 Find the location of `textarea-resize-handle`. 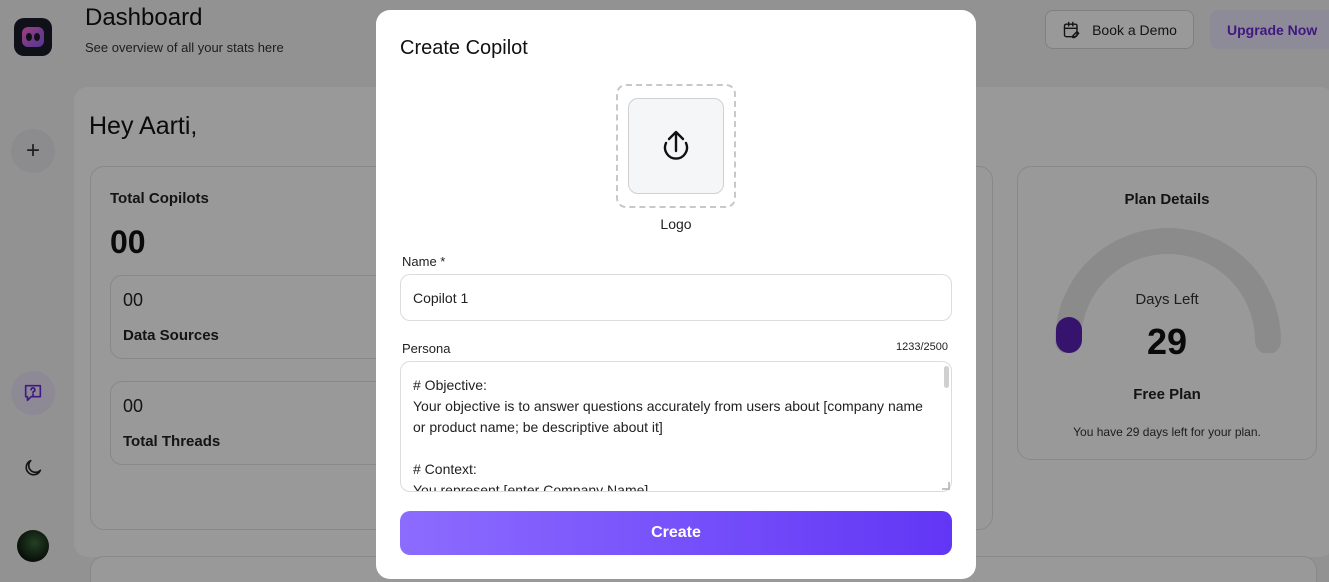

textarea-resize-handle is located at coordinates (946, 486).